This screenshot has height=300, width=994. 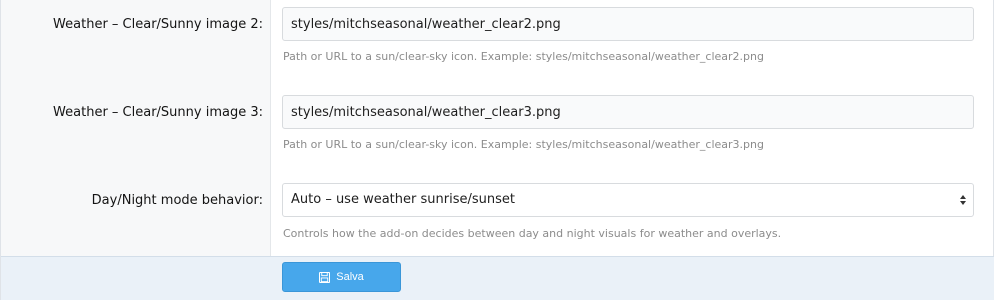 What do you see at coordinates (963, 200) in the screenshot?
I see `select-updown-icon` at bounding box center [963, 200].